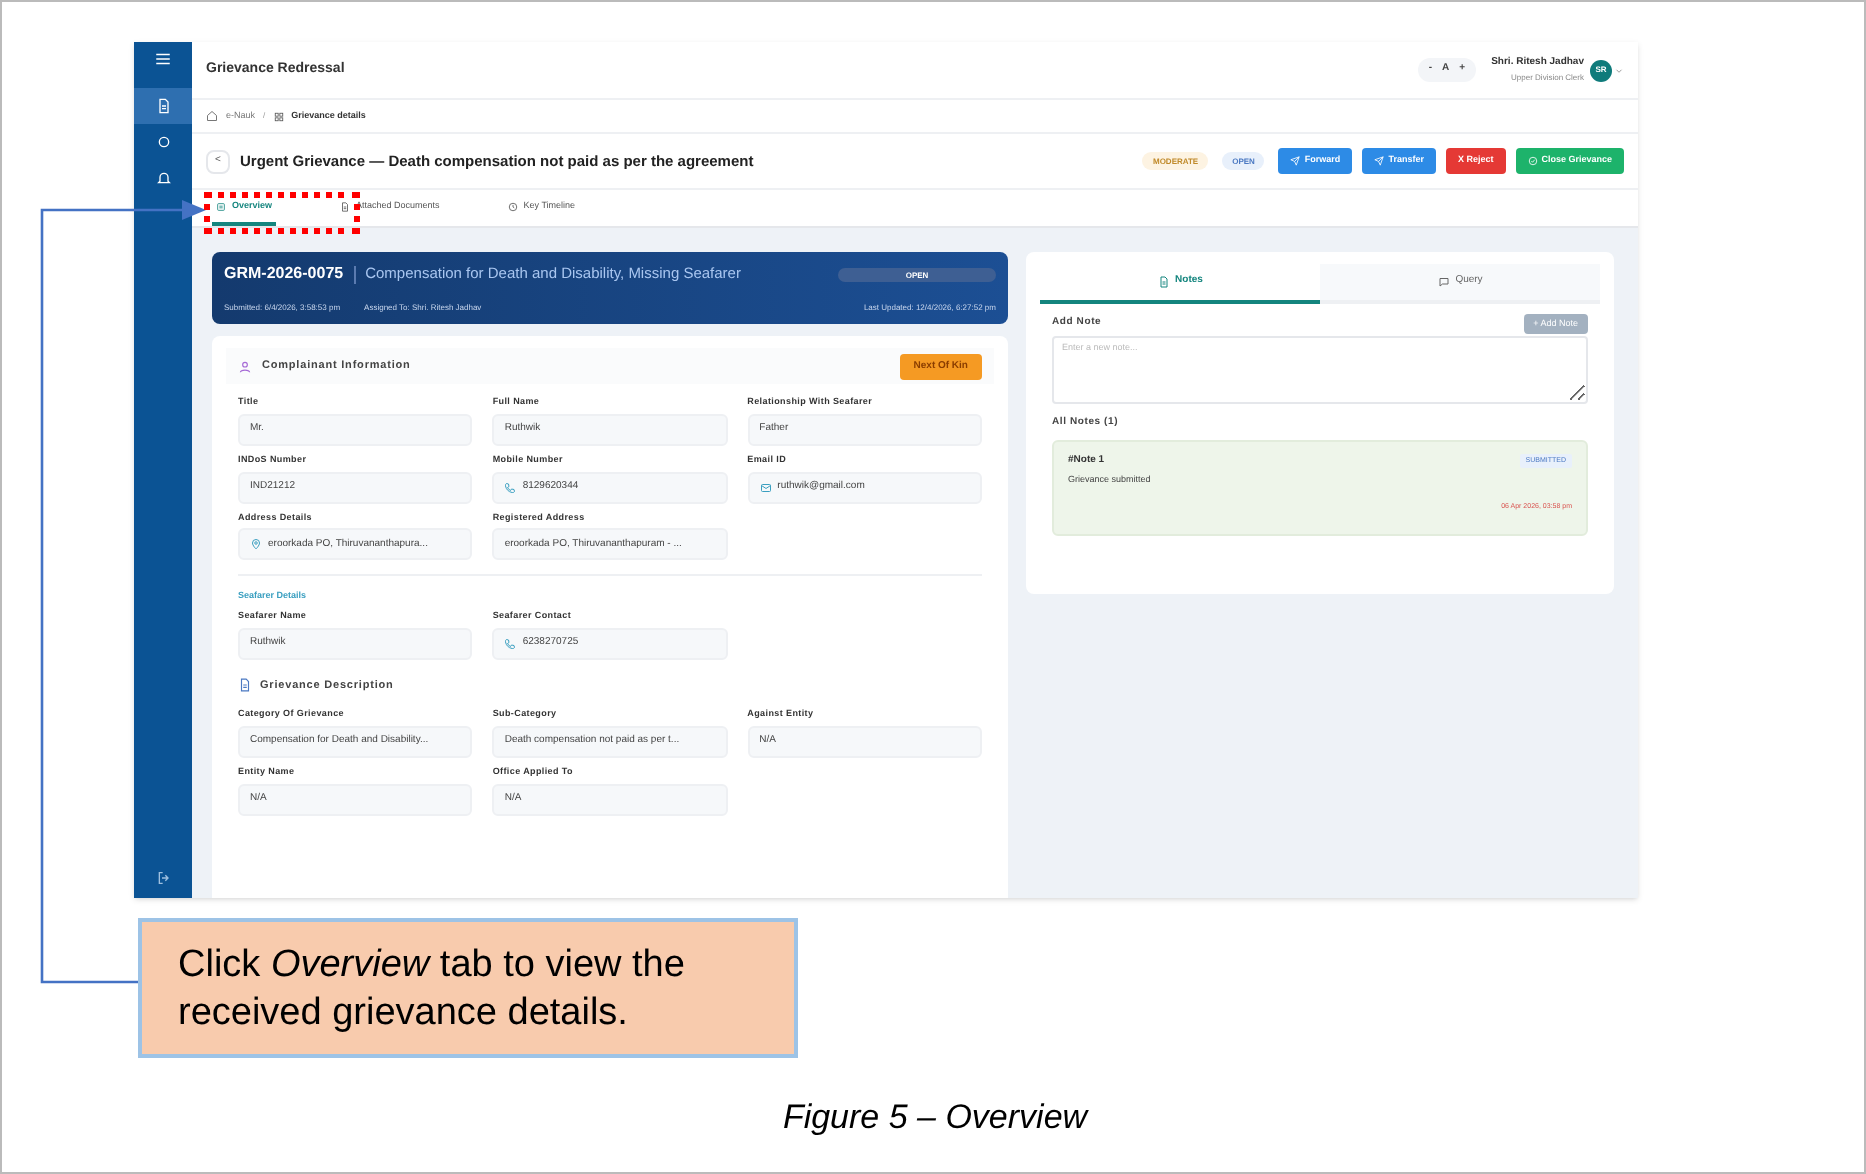 This screenshot has height=1174, width=1866. What do you see at coordinates (512, 207) in the screenshot?
I see `clock-icon` at bounding box center [512, 207].